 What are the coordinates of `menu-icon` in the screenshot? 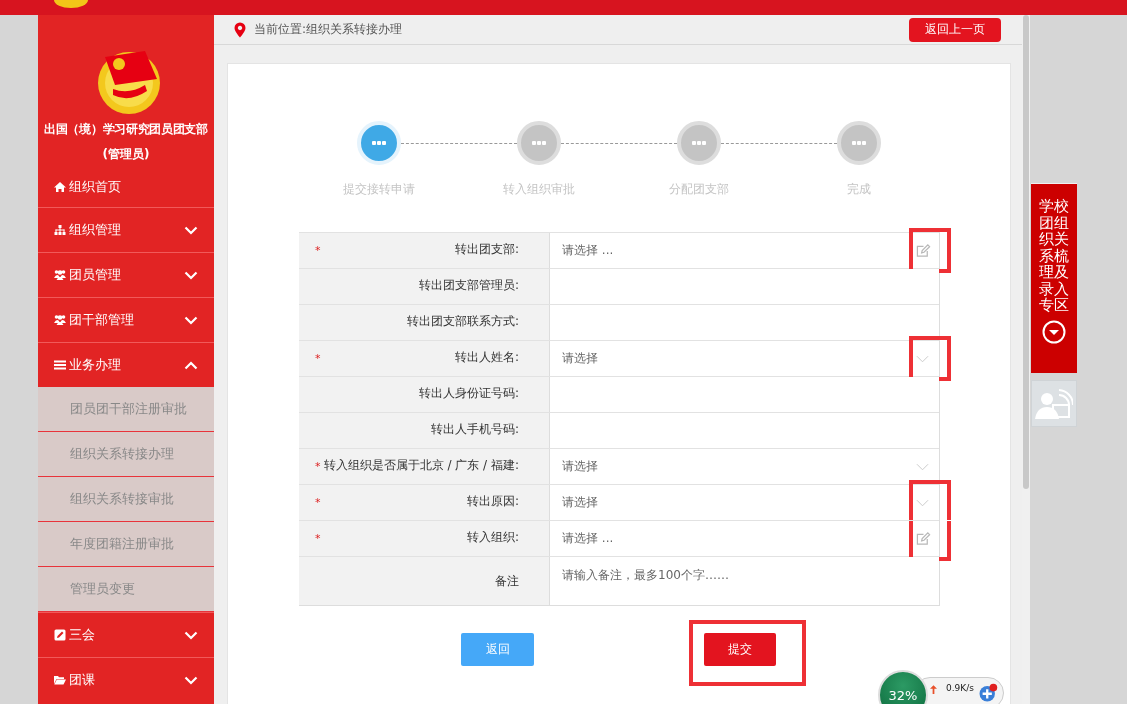 It's located at (60, 365).